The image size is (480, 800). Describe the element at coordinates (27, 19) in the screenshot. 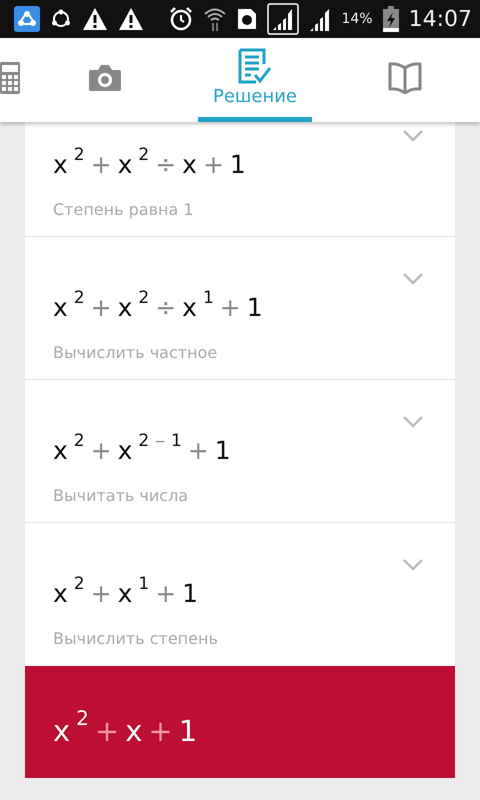

I see `share-app-icon` at that location.